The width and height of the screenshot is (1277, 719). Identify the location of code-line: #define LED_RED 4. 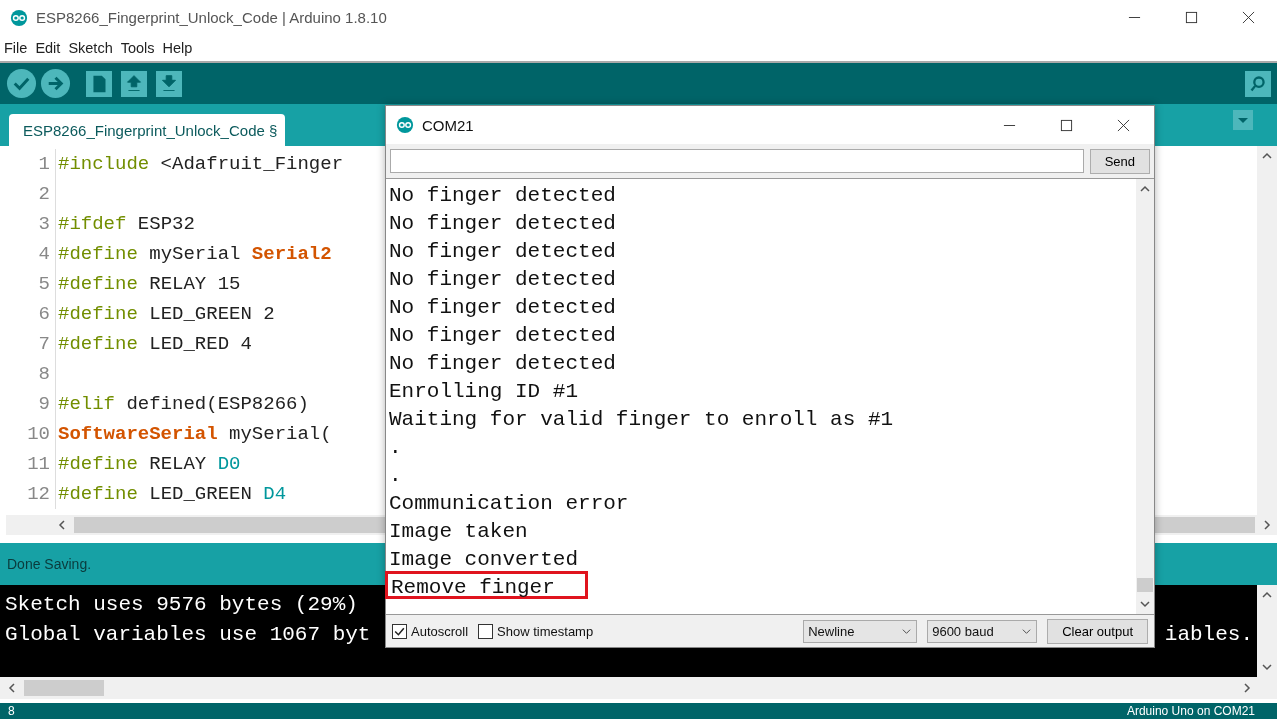
(154, 344).